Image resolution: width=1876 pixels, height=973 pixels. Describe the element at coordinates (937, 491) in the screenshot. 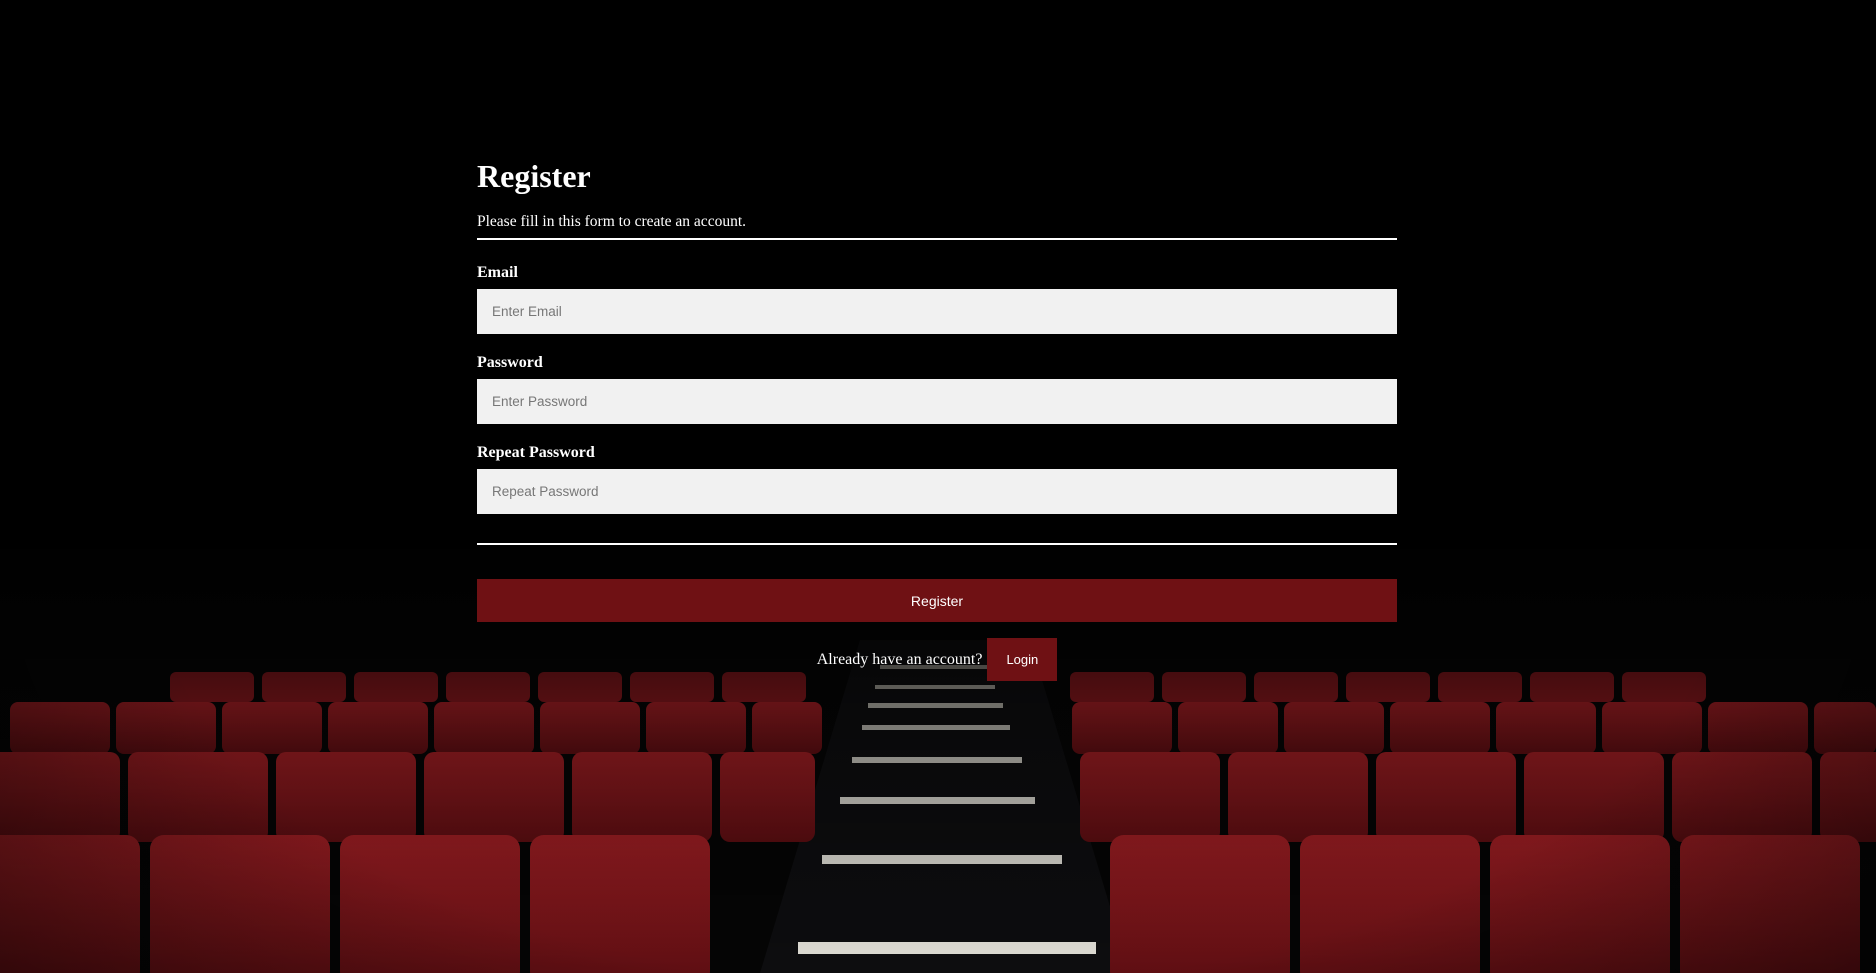

I see `repeat-password-field` at that location.